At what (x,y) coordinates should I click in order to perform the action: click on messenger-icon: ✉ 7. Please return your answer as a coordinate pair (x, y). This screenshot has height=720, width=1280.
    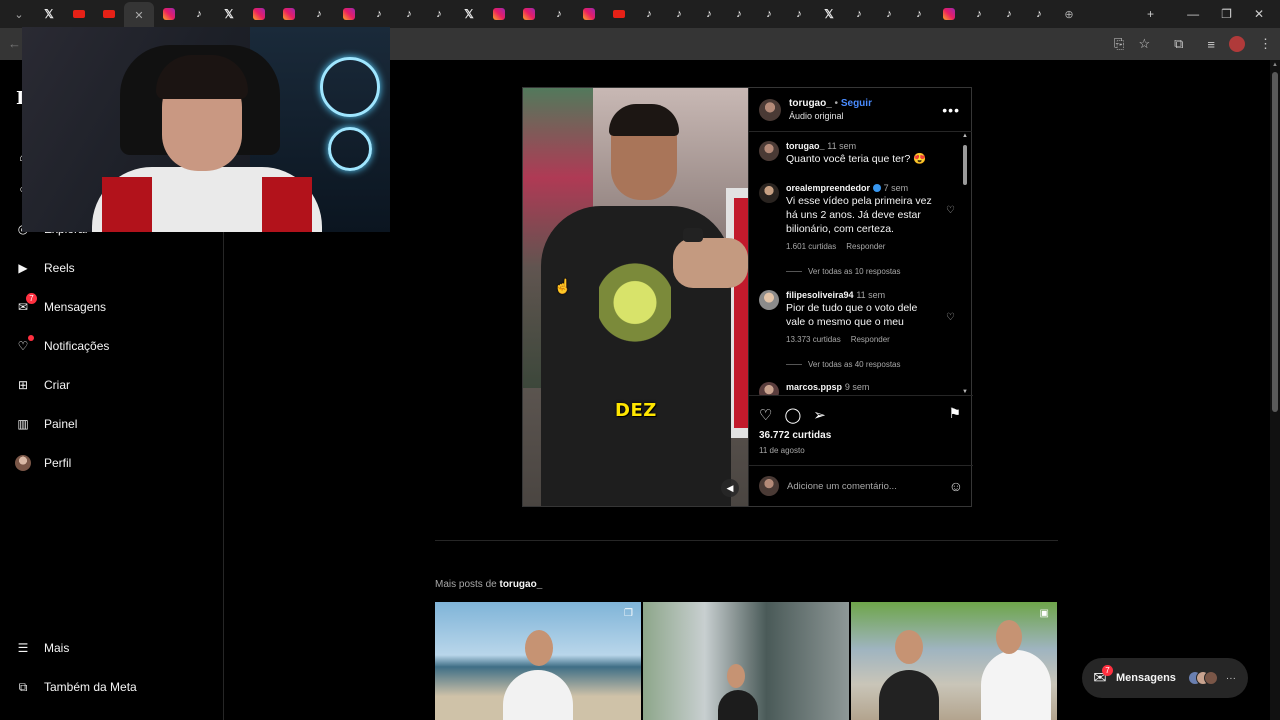
    Looking at the image, I should click on (25, 304).